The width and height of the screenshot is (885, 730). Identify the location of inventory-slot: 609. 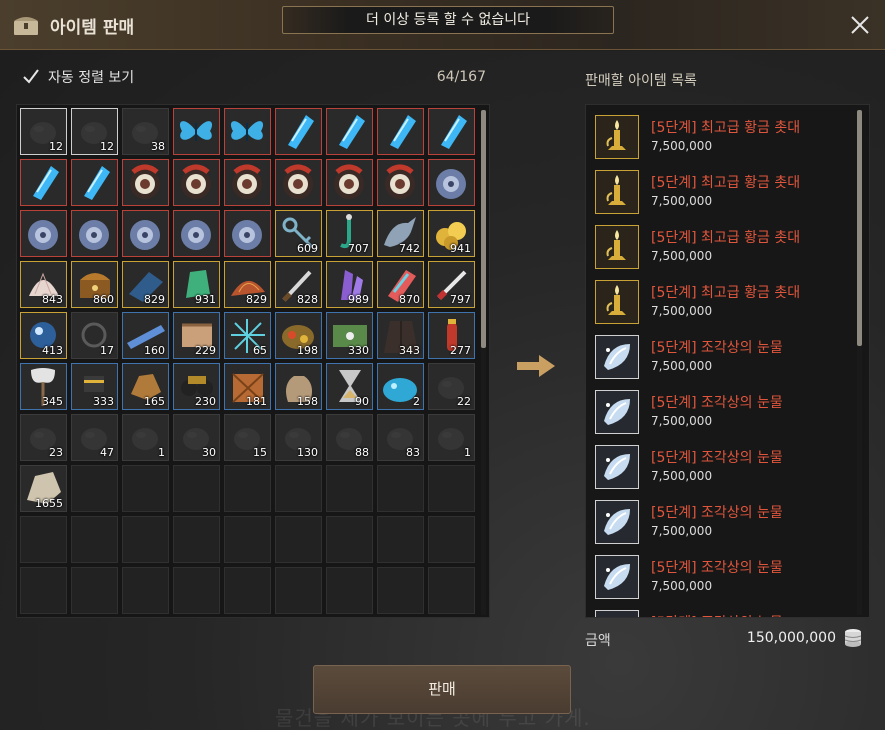
(298, 233).